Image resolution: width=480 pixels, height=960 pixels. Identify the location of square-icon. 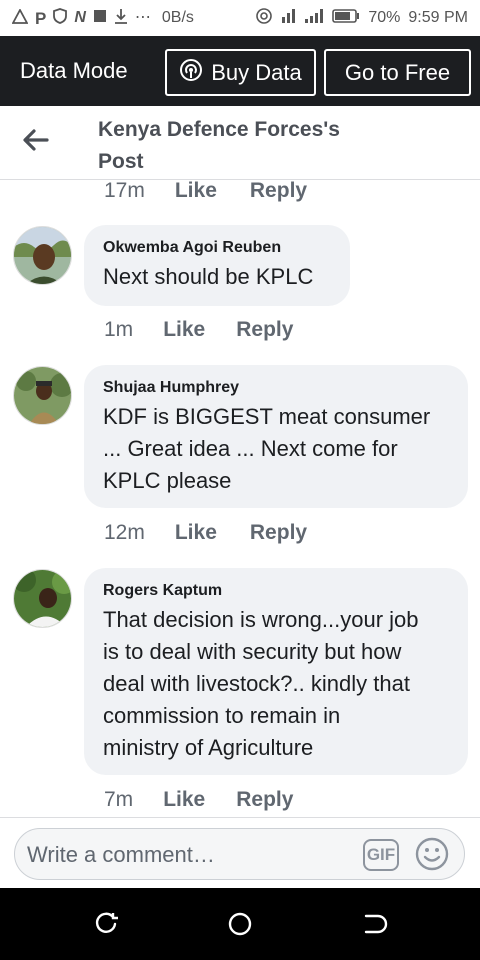
(100, 18).